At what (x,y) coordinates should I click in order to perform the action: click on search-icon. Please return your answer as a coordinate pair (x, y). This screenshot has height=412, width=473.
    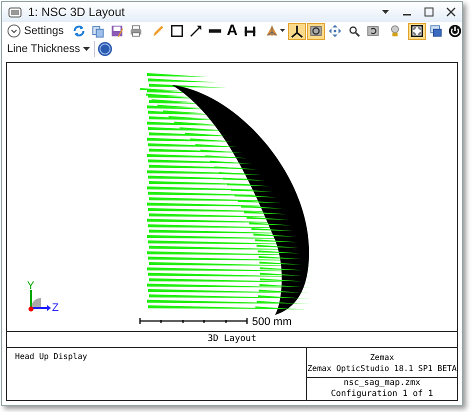
    Looking at the image, I should click on (353, 31).